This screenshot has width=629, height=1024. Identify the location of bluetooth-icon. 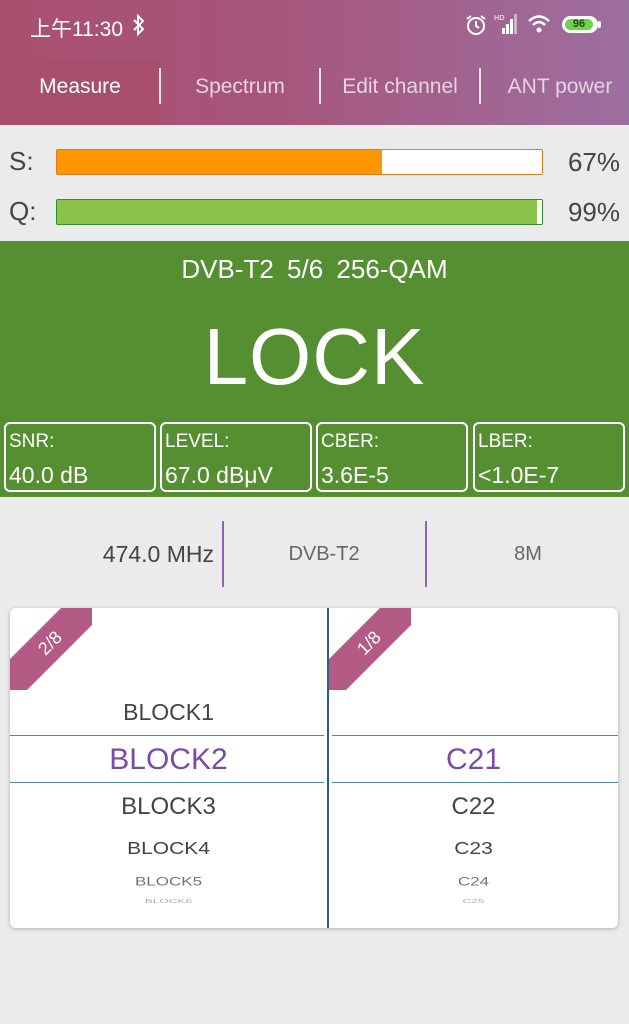
(139, 25).